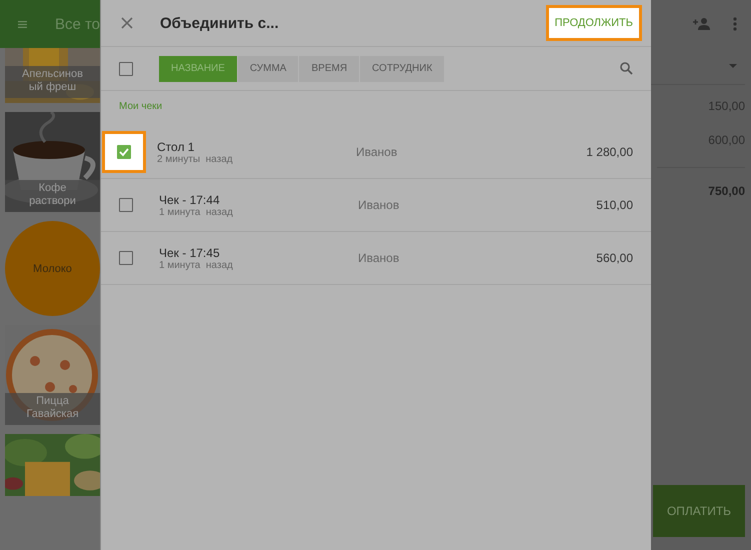 The width and height of the screenshot is (751, 550). I want to click on sort-tab: ВРЕМЯ, so click(329, 69).